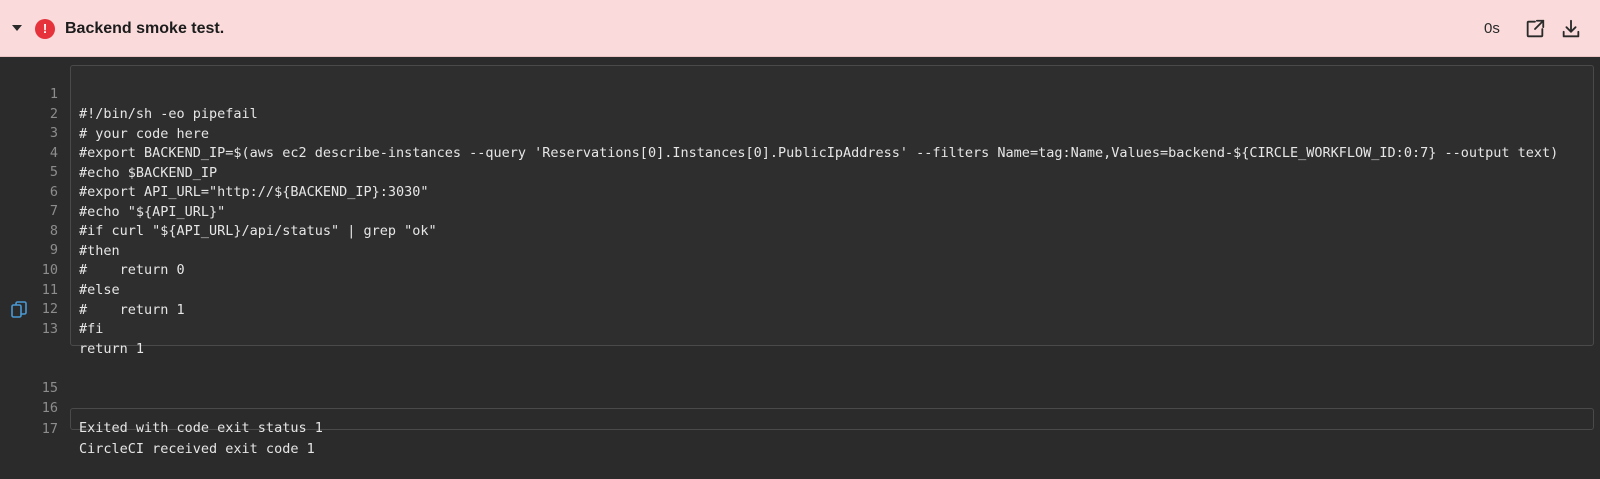 Image resolution: width=1600 pixels, height=479 pixels. What do you see at coordinates (800, 28) in the screenshot?
I see `step-header: ! Backend smoke test. 0s` at bounding box center [800, 28].